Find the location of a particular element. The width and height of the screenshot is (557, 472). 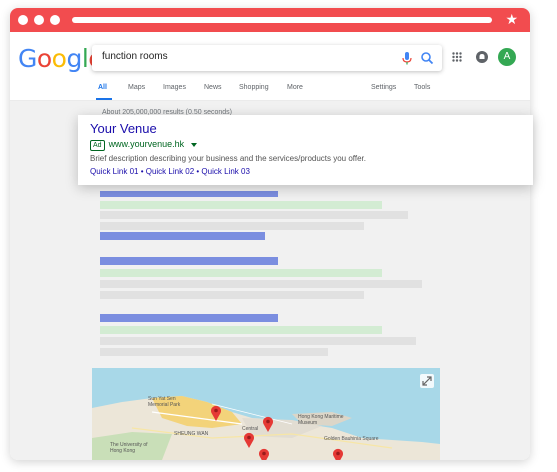

tab-maps: Maps is located at coordinates (136, 87).